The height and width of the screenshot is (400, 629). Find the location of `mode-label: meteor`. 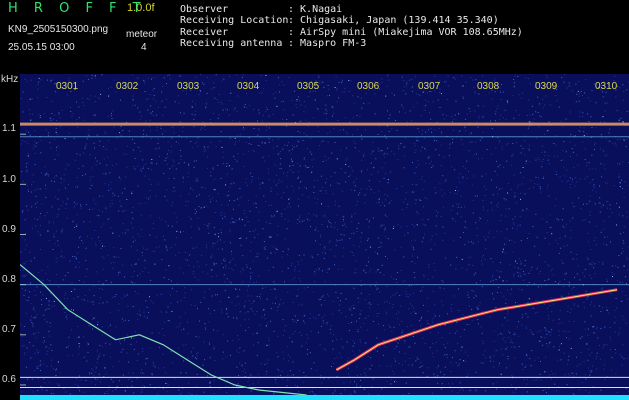

mode-label: meteor is located at coordinates (142, 34).